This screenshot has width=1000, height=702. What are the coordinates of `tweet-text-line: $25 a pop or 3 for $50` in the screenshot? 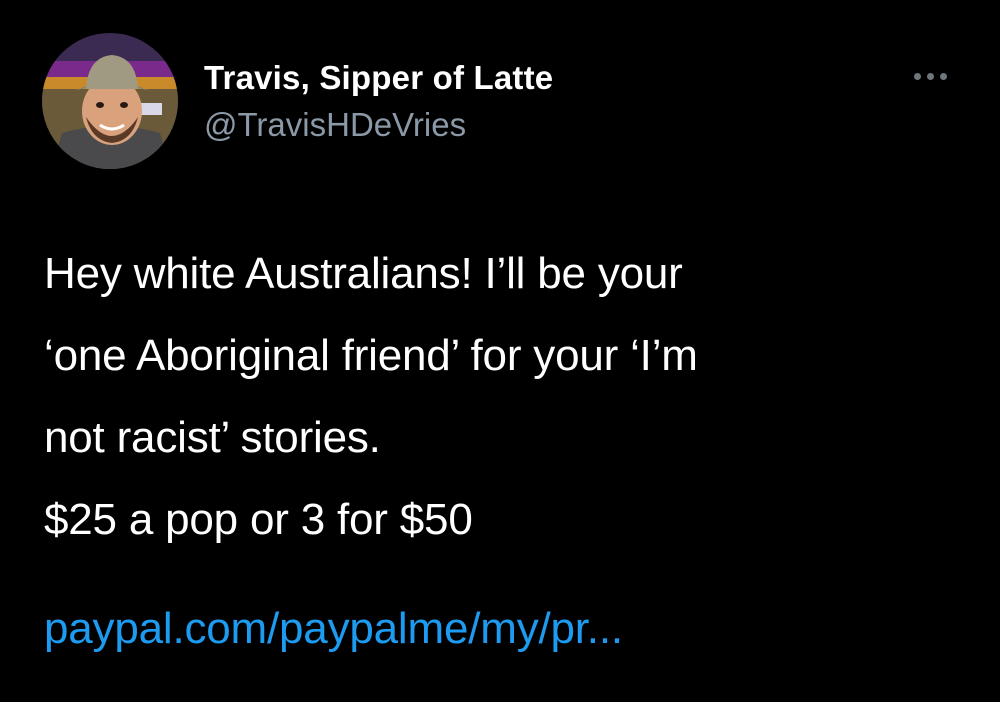 It's located at (258, 519).